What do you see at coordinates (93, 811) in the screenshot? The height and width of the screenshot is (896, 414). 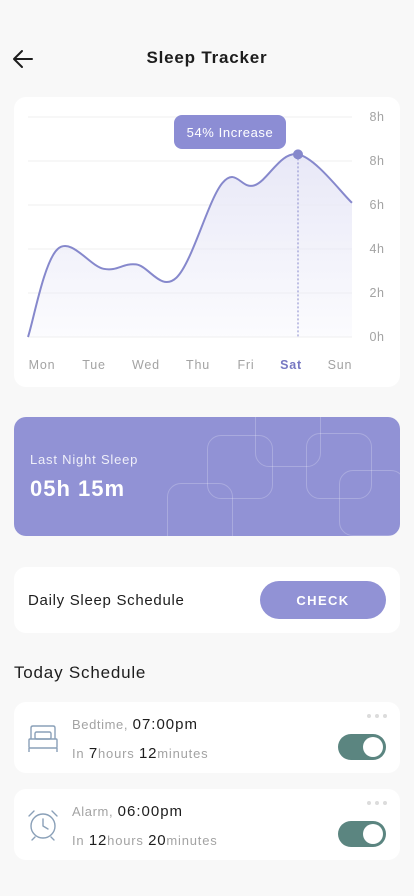 I see `item-kind: Alarm,` at bounding box center [93, 811].